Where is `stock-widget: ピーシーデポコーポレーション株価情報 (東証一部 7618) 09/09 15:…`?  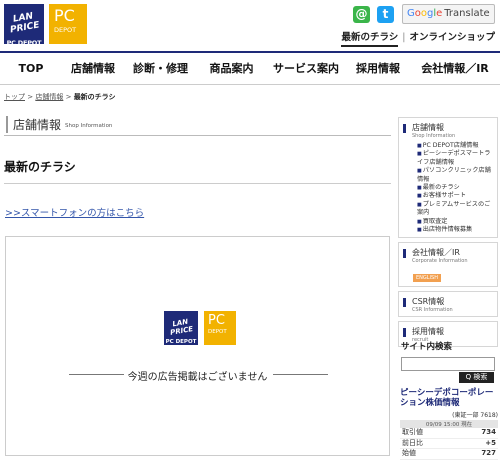
stock-widget: ピーシーデポコーポレーション株価情報 (東証一部 7618) 09/09 15:… is located at coordinates (449, 424).